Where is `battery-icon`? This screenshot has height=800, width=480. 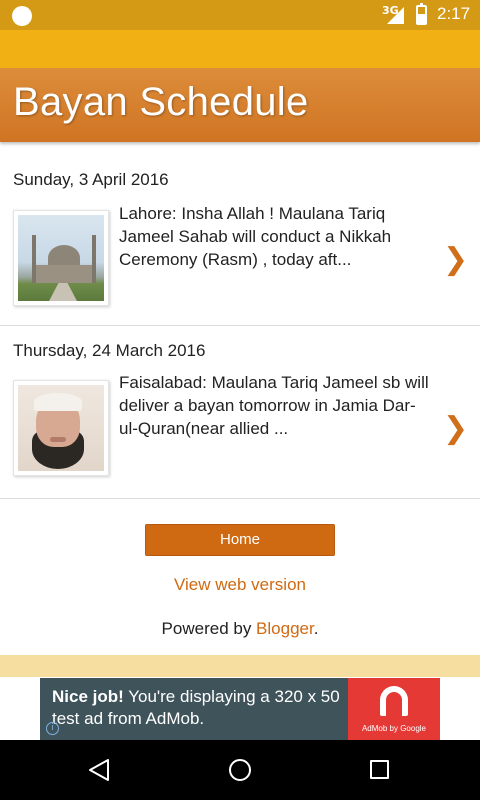
battery-icon is located at coordinates (421, 14).